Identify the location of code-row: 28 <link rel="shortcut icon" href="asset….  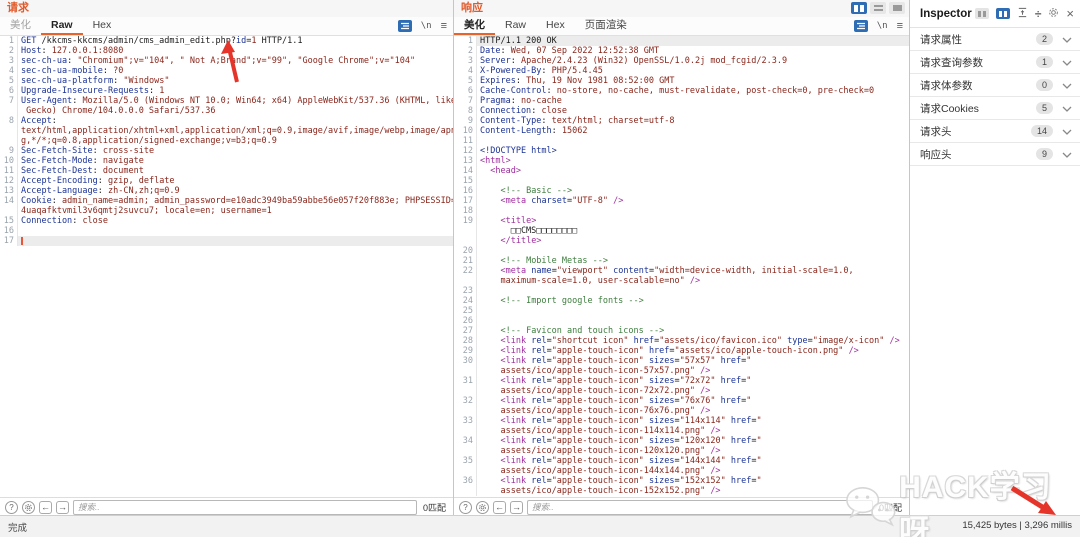
(681, 341).